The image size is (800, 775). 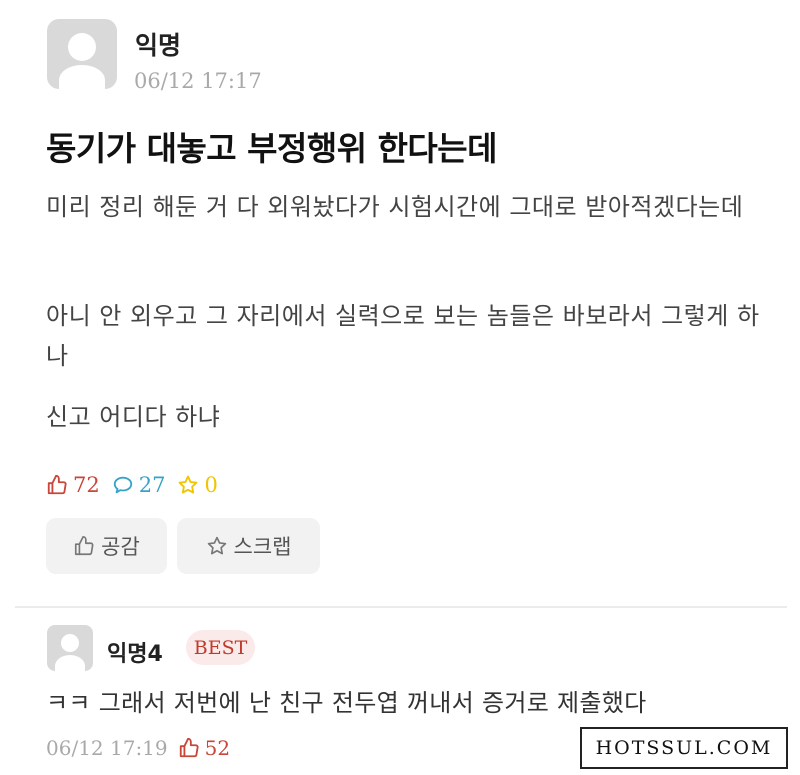 What do you see at coordinates (262, 547) in the screenshot?
I see `scrap-button-label: 스크랩` at bounding box center [262, 547].